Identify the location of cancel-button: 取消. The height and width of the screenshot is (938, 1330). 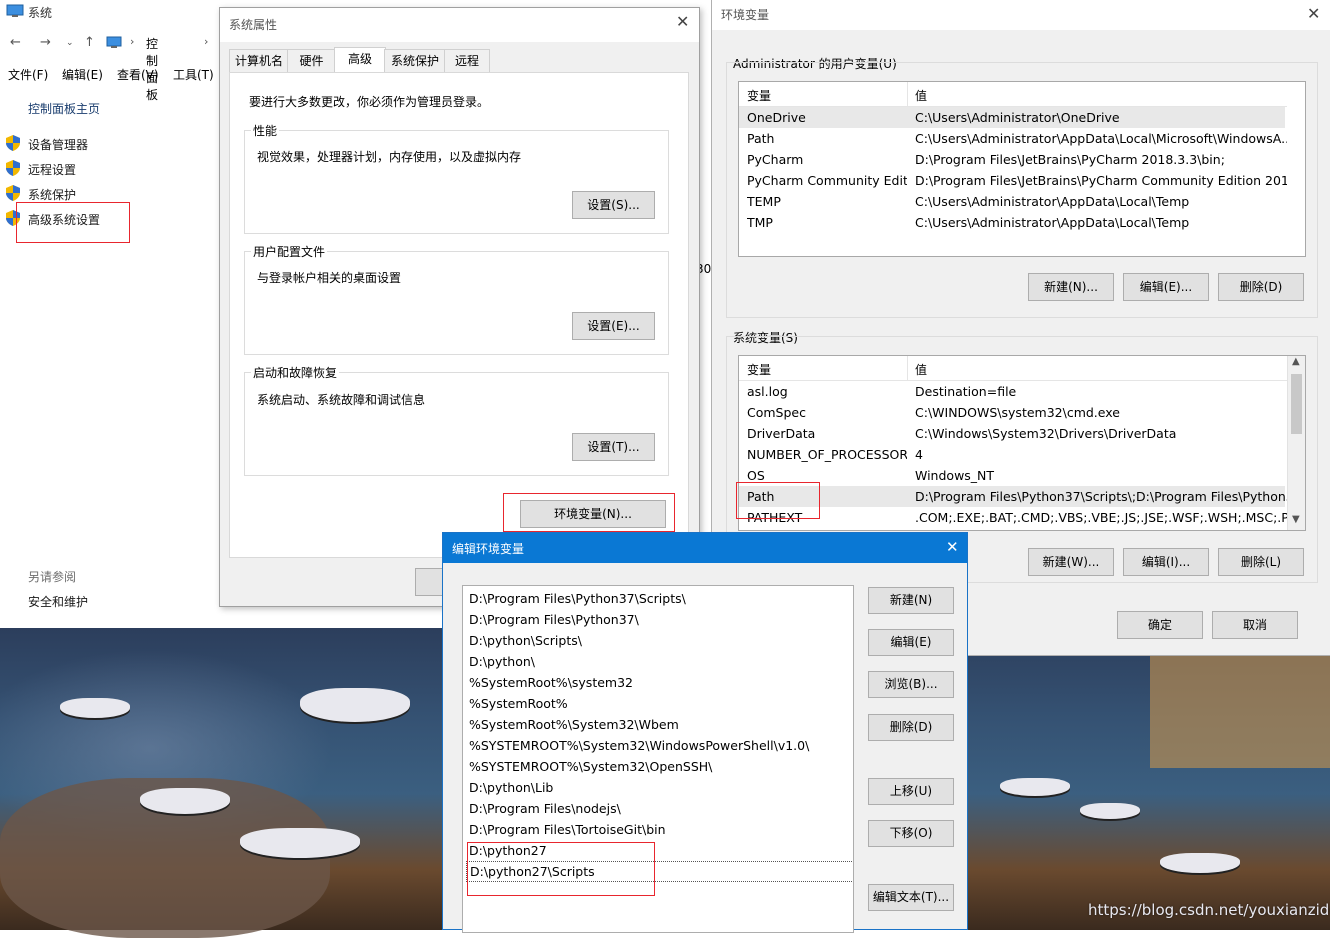
(1255, 625).